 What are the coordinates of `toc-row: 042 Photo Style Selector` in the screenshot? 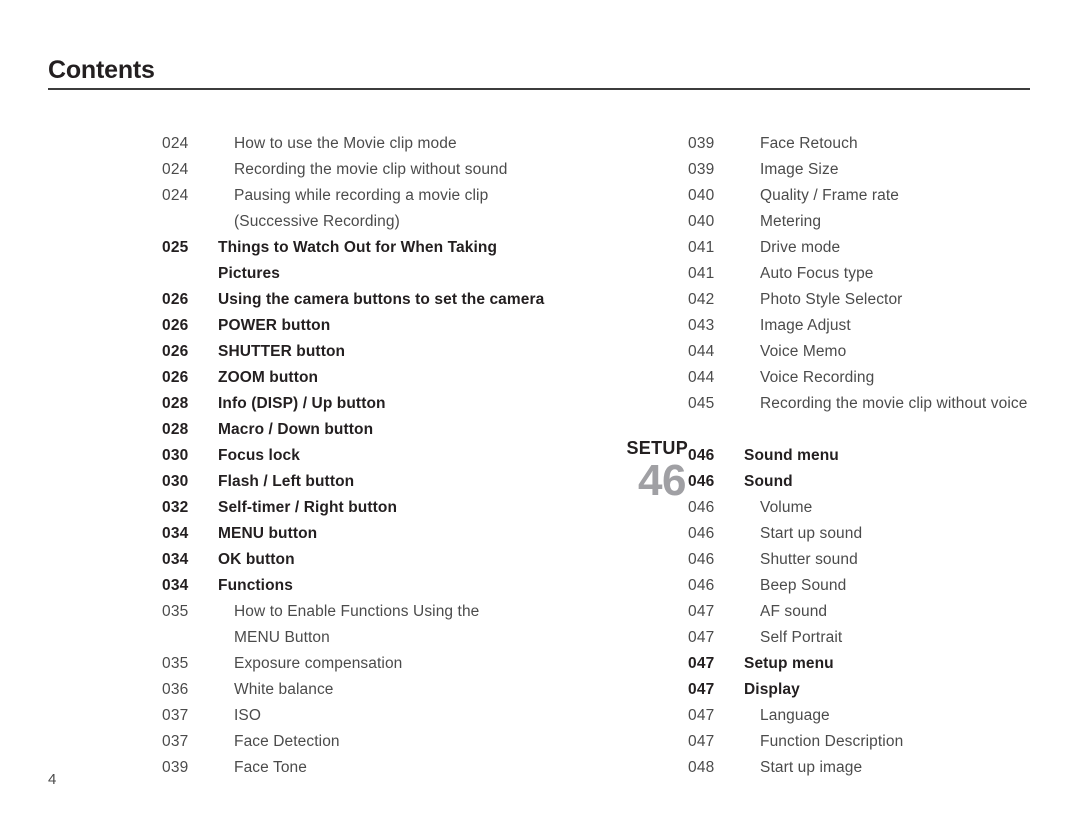 It's located at (884, 300).